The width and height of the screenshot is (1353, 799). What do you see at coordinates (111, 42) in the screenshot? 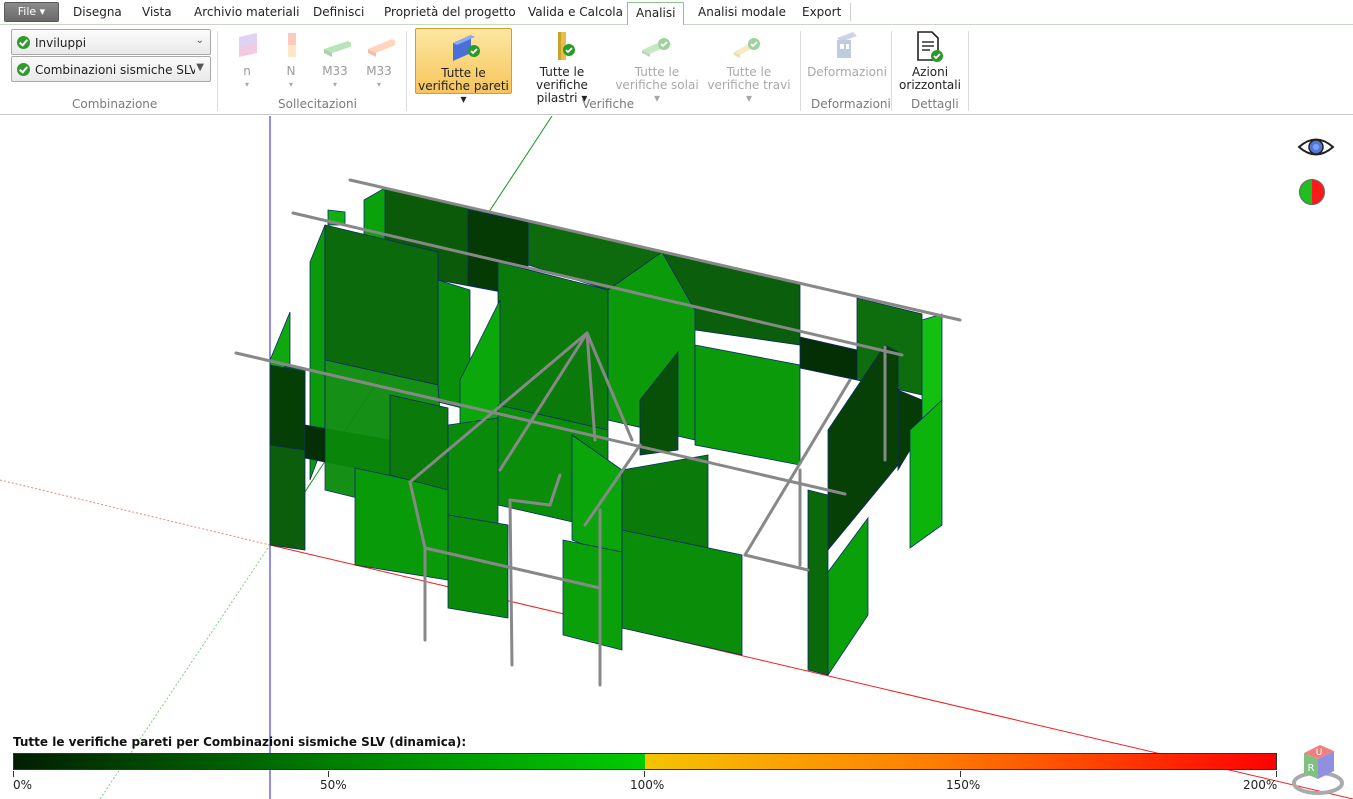
I see `envelope-combo: Inviluppi ⌄` at bounding box center [111, 42].